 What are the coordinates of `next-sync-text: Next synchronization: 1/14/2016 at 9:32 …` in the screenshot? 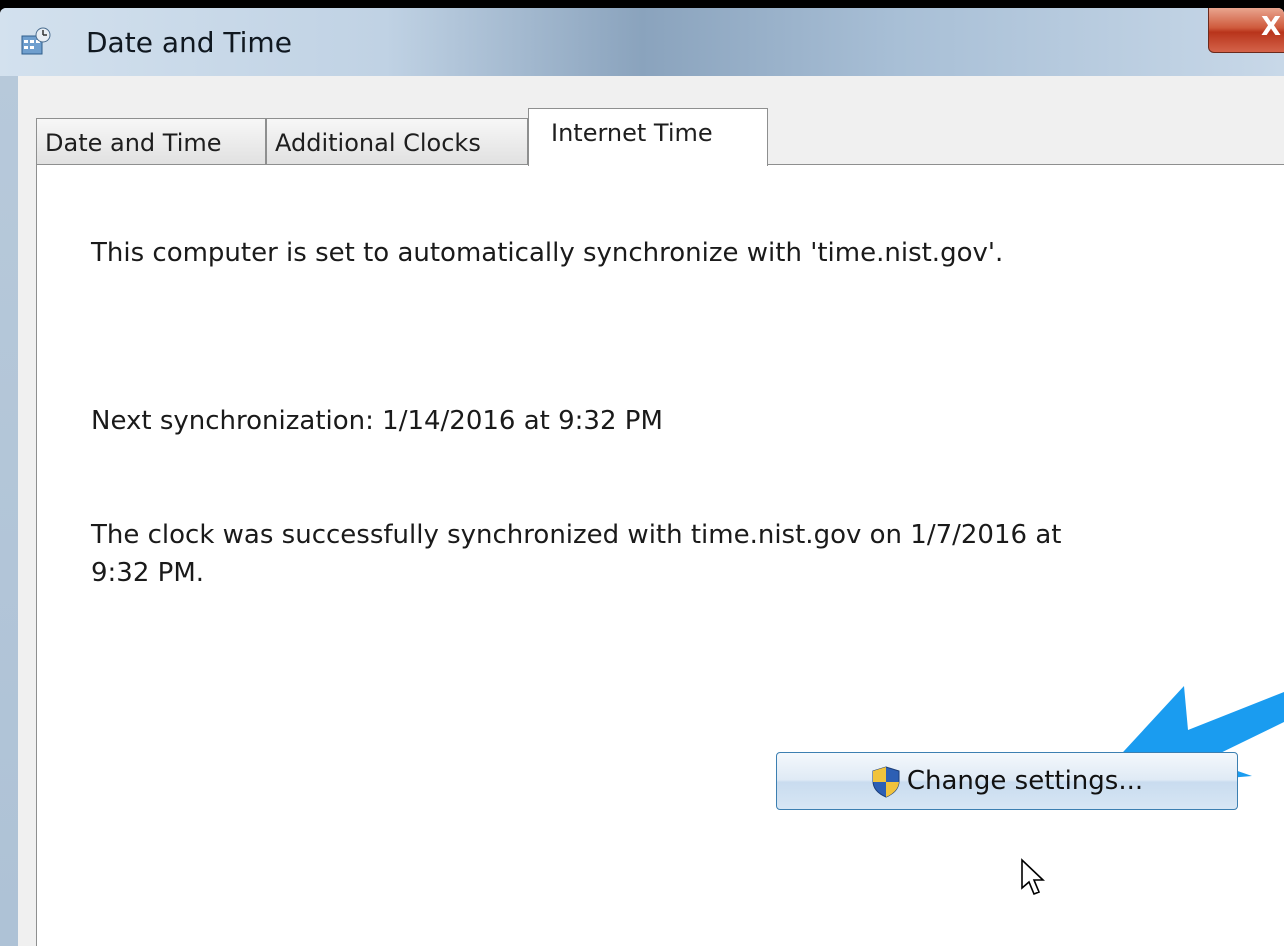 It's located at (377, 421).